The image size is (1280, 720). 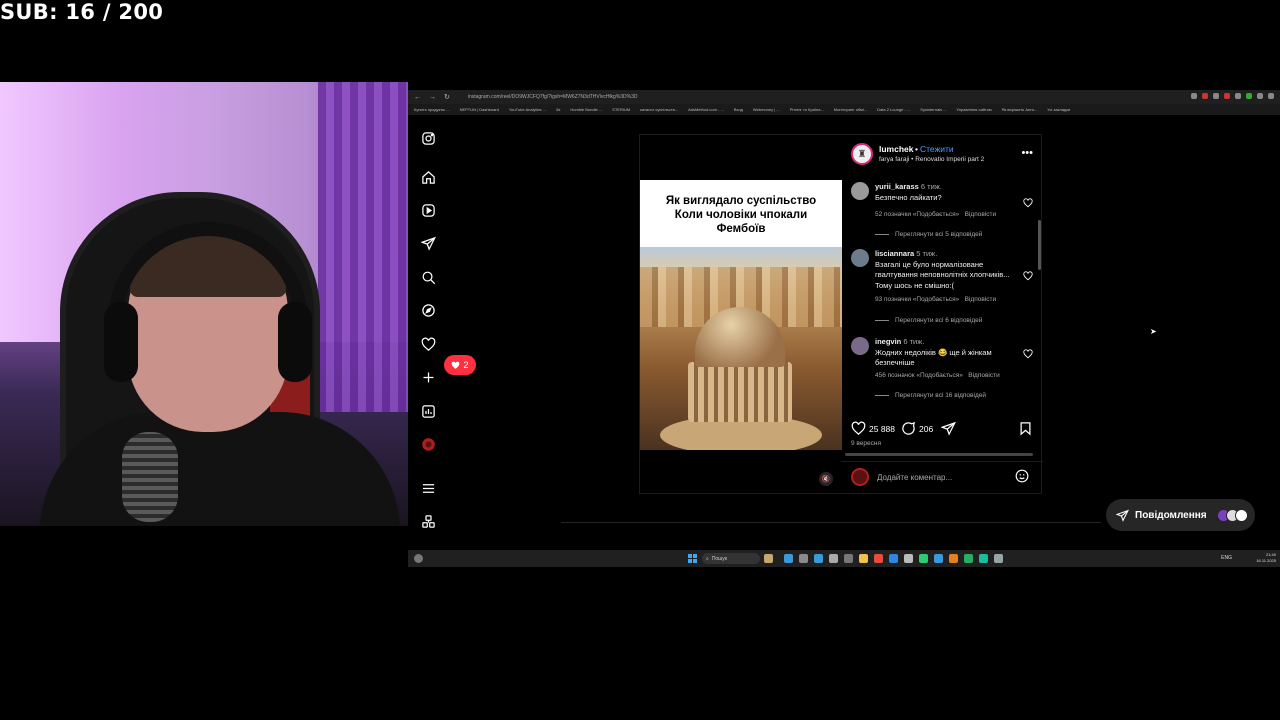 What do you see at coordinates (741, 201) in the screenshot?
I see `caption-line: Як виглядало суспільство` at bounding box center [741, 201].